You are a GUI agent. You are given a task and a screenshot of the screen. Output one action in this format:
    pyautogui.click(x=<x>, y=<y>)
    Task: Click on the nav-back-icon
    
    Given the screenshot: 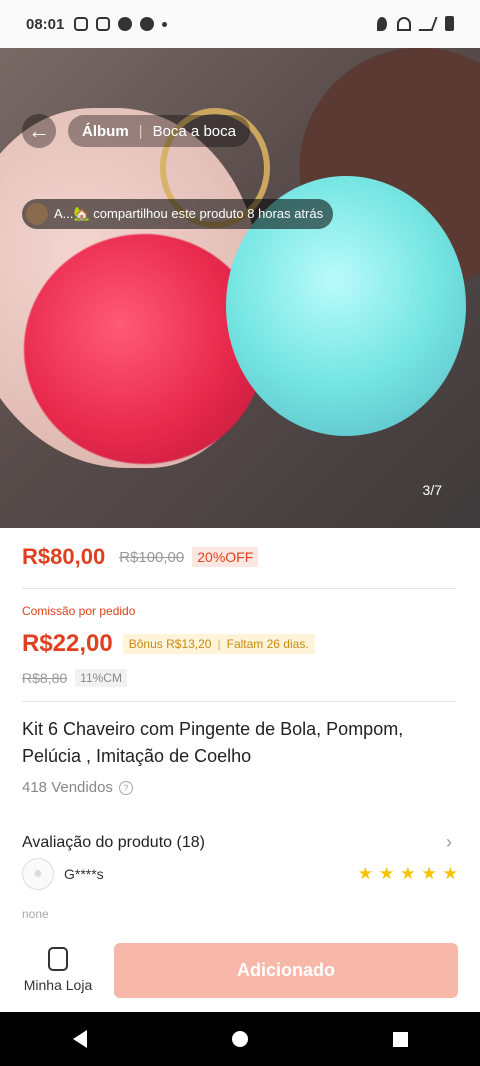 What is the action you would take?
    pyautogui.click(x=79, y=1039)
    